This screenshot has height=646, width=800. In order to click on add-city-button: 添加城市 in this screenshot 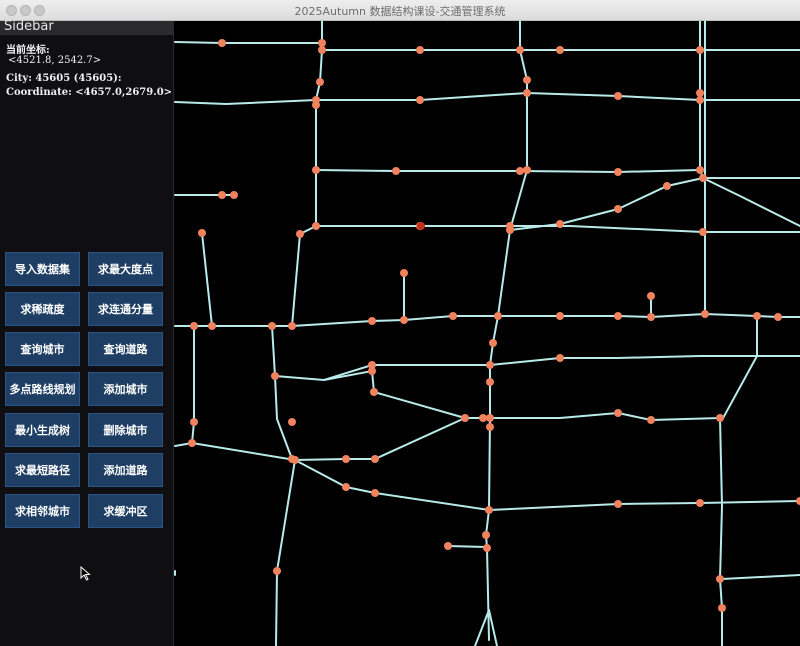, I will do `click(125, 389)`.